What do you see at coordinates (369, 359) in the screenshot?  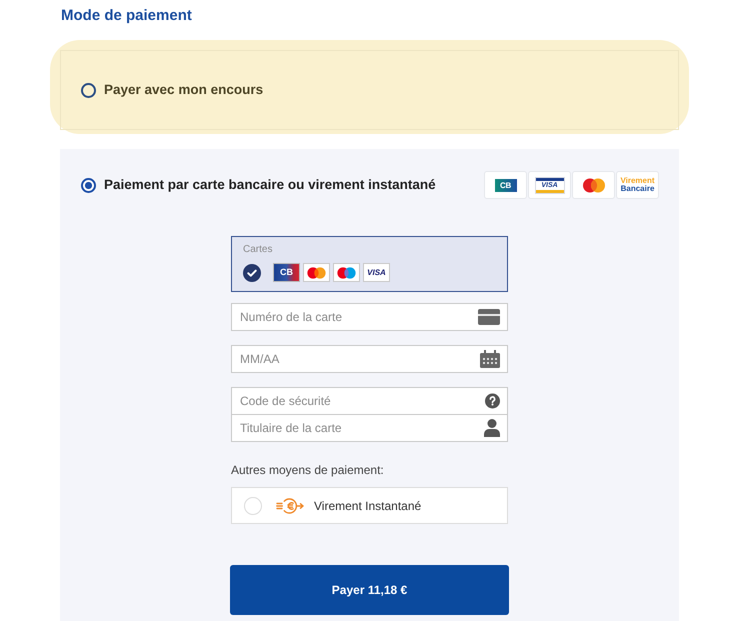 I see `expiry-date-field: MM/AA` at bounding box center [369, 359].